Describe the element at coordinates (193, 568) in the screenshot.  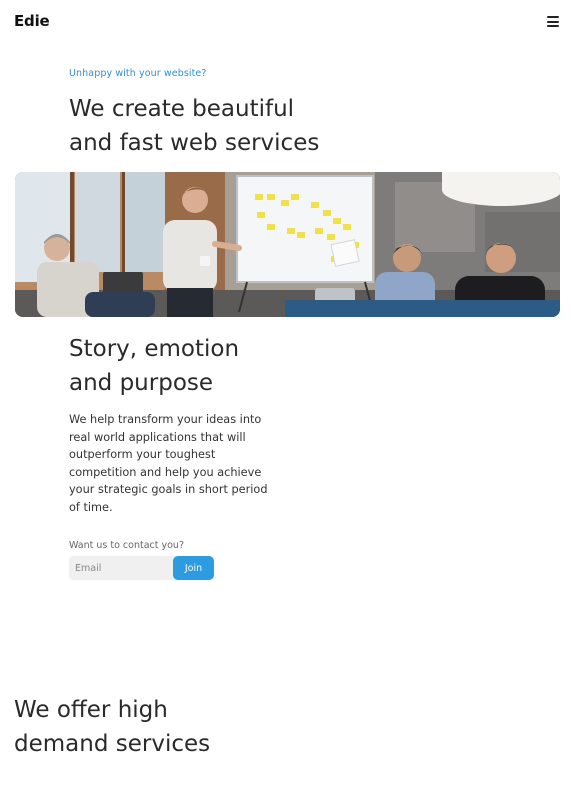
I see `join-button: Join` at that location.